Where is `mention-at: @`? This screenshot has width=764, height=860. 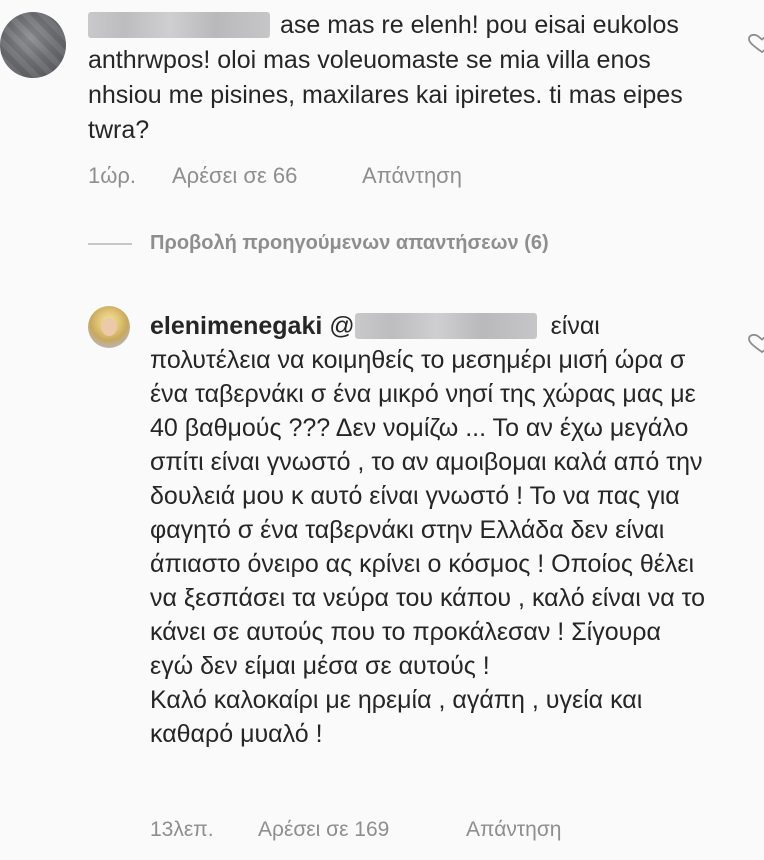
mention-at: @ is located at coordinates (342, 326).